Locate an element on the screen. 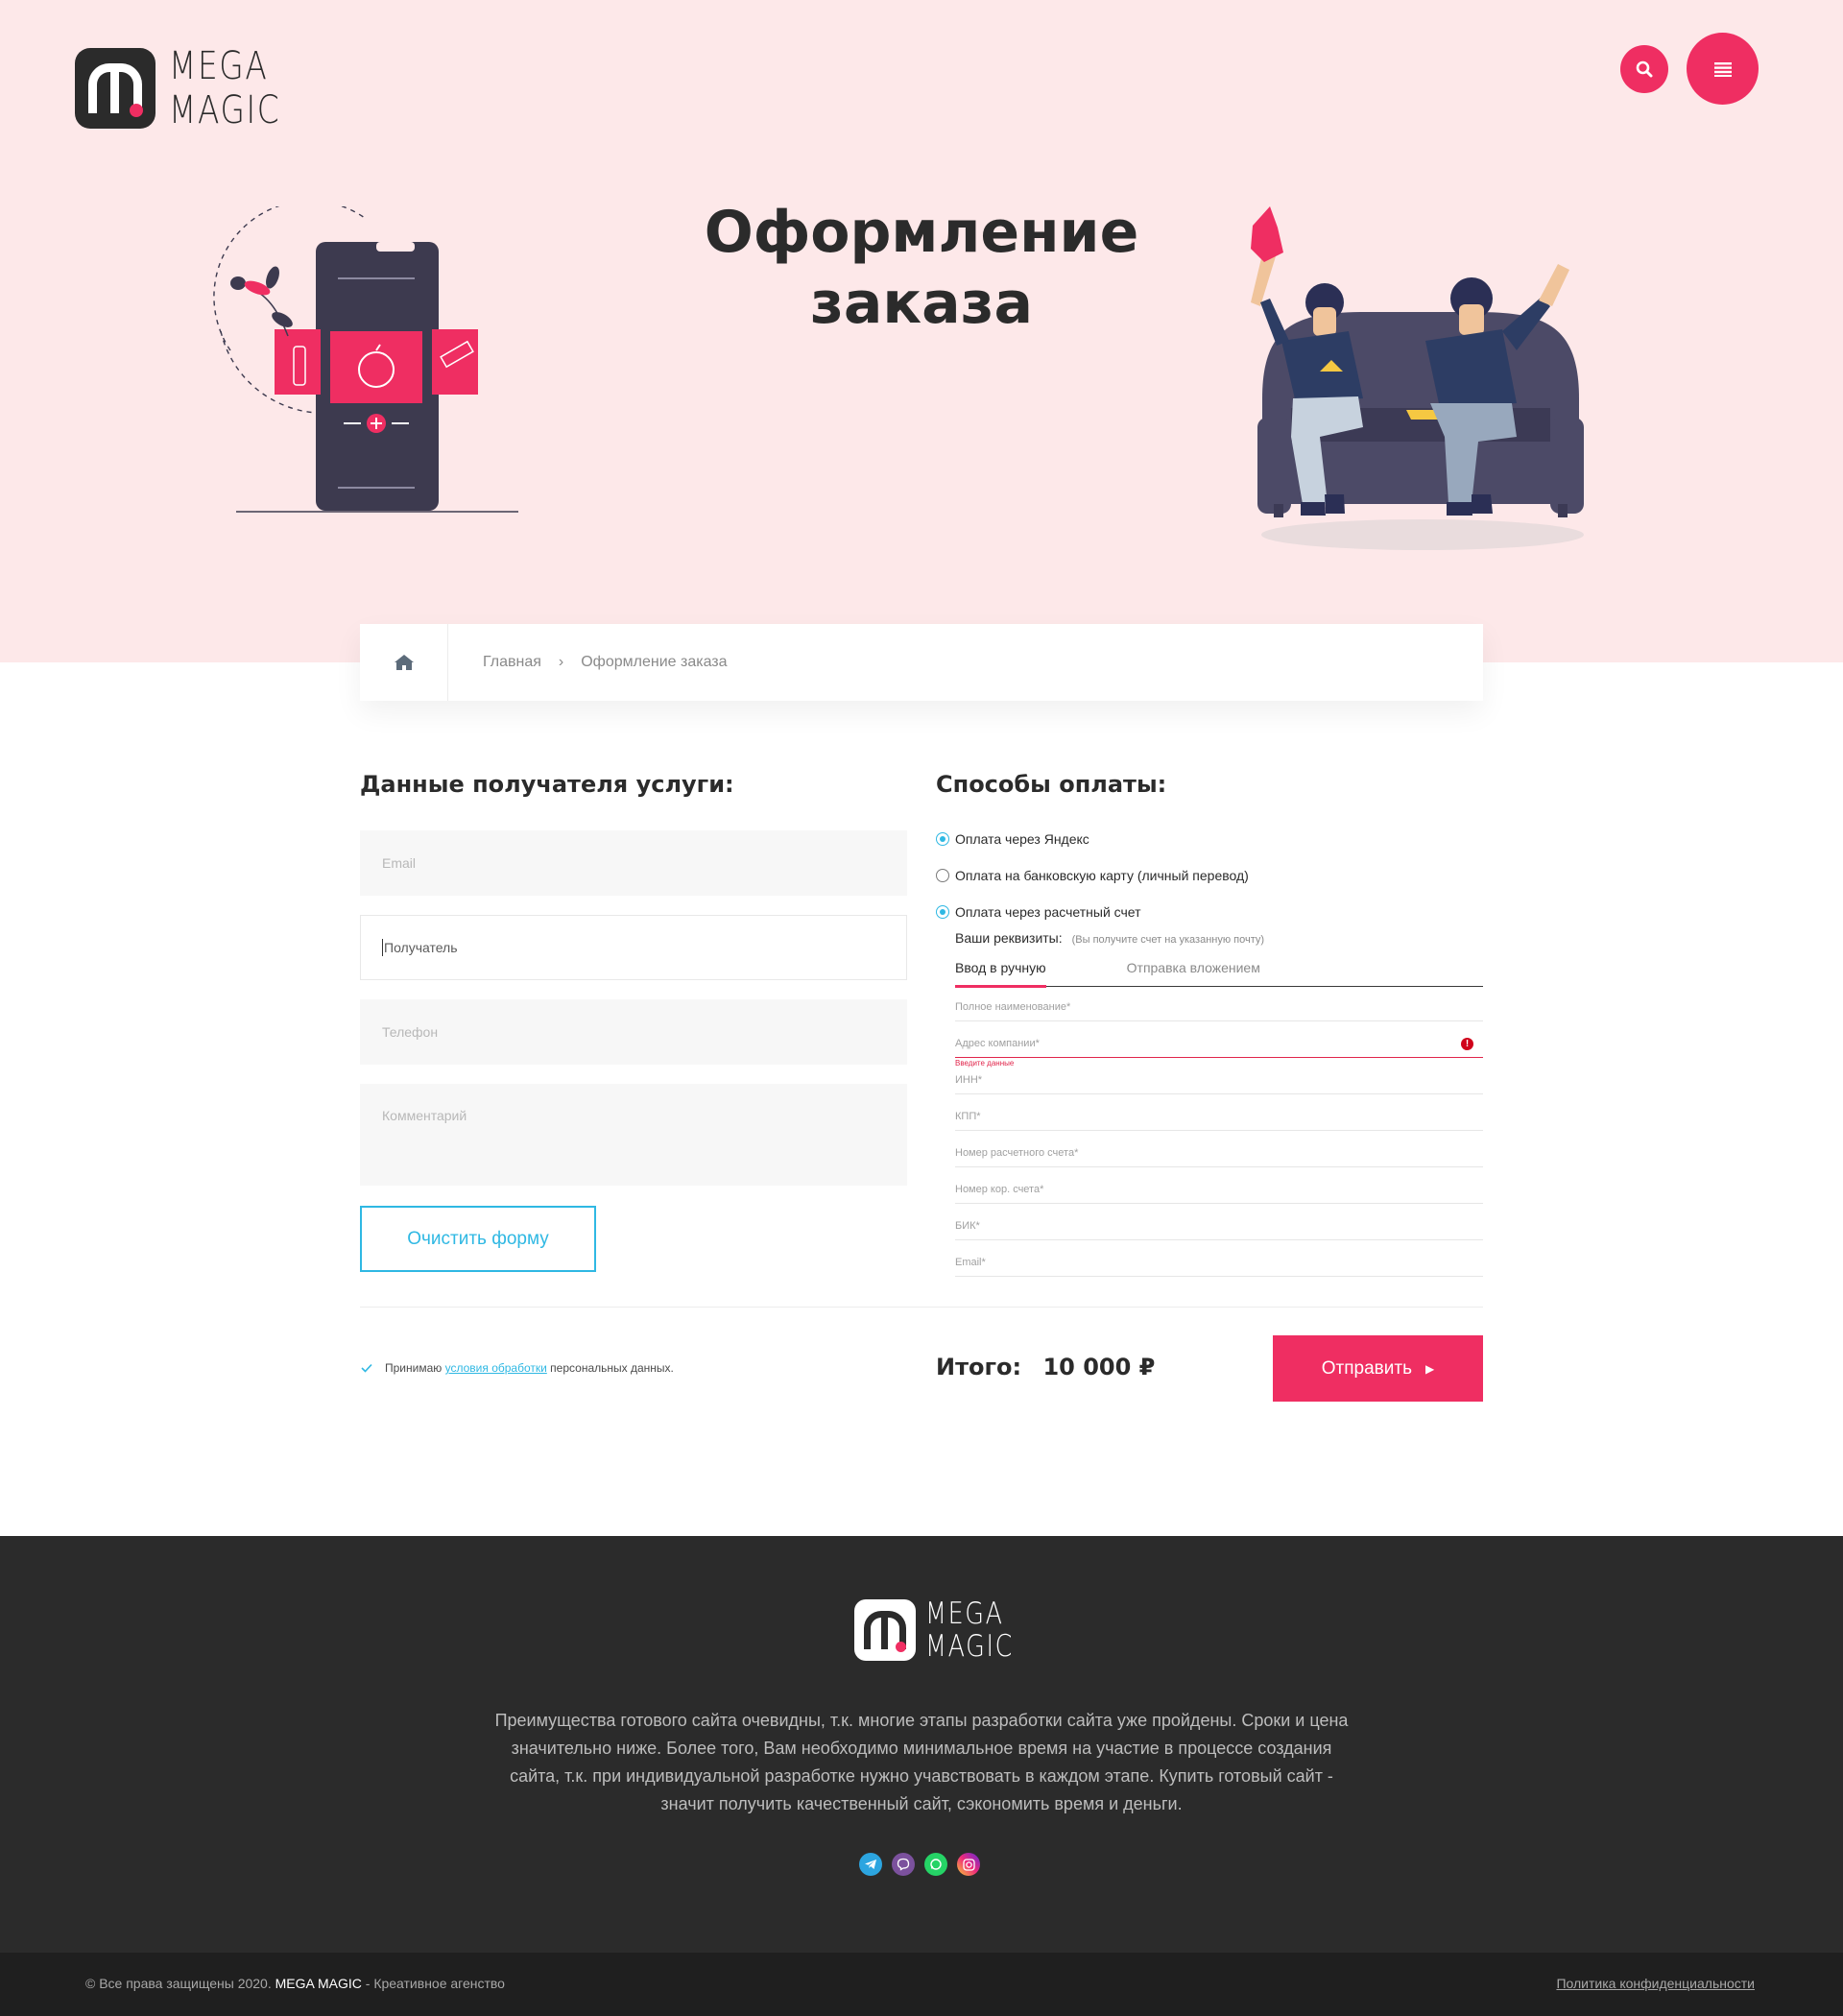 The width and height of the screenshot is (1843, 2016). viber-icon is located at coordinates (903, 1865).